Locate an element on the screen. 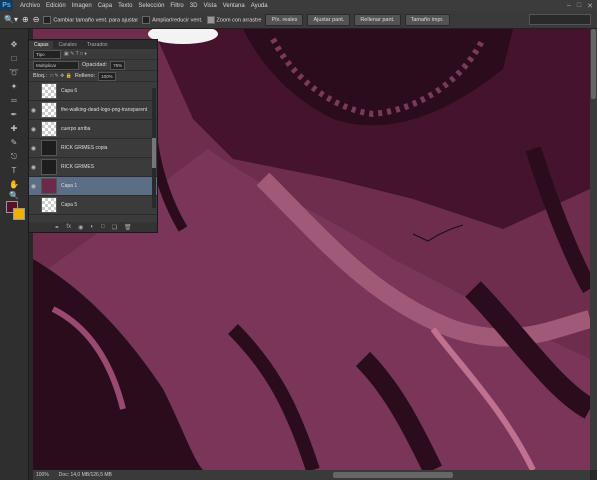 The image size is (597, 480). new-group-icon: □ is located at coordinates (103, 227).